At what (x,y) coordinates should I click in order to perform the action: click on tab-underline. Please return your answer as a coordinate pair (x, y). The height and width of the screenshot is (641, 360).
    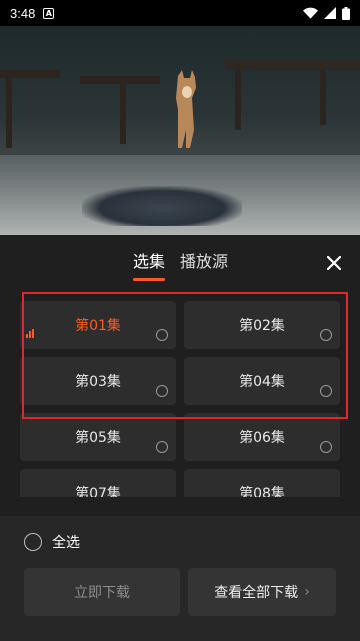
    Looking at the image, I should click on (149, 279).